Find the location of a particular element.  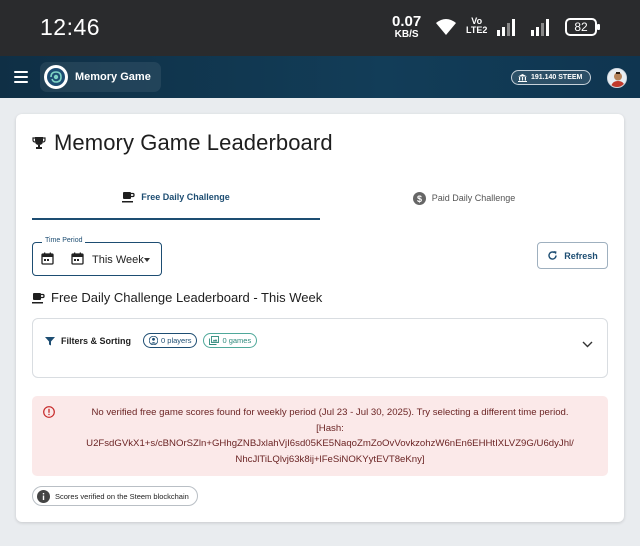

info-icon is located at coordinates (43, 496).